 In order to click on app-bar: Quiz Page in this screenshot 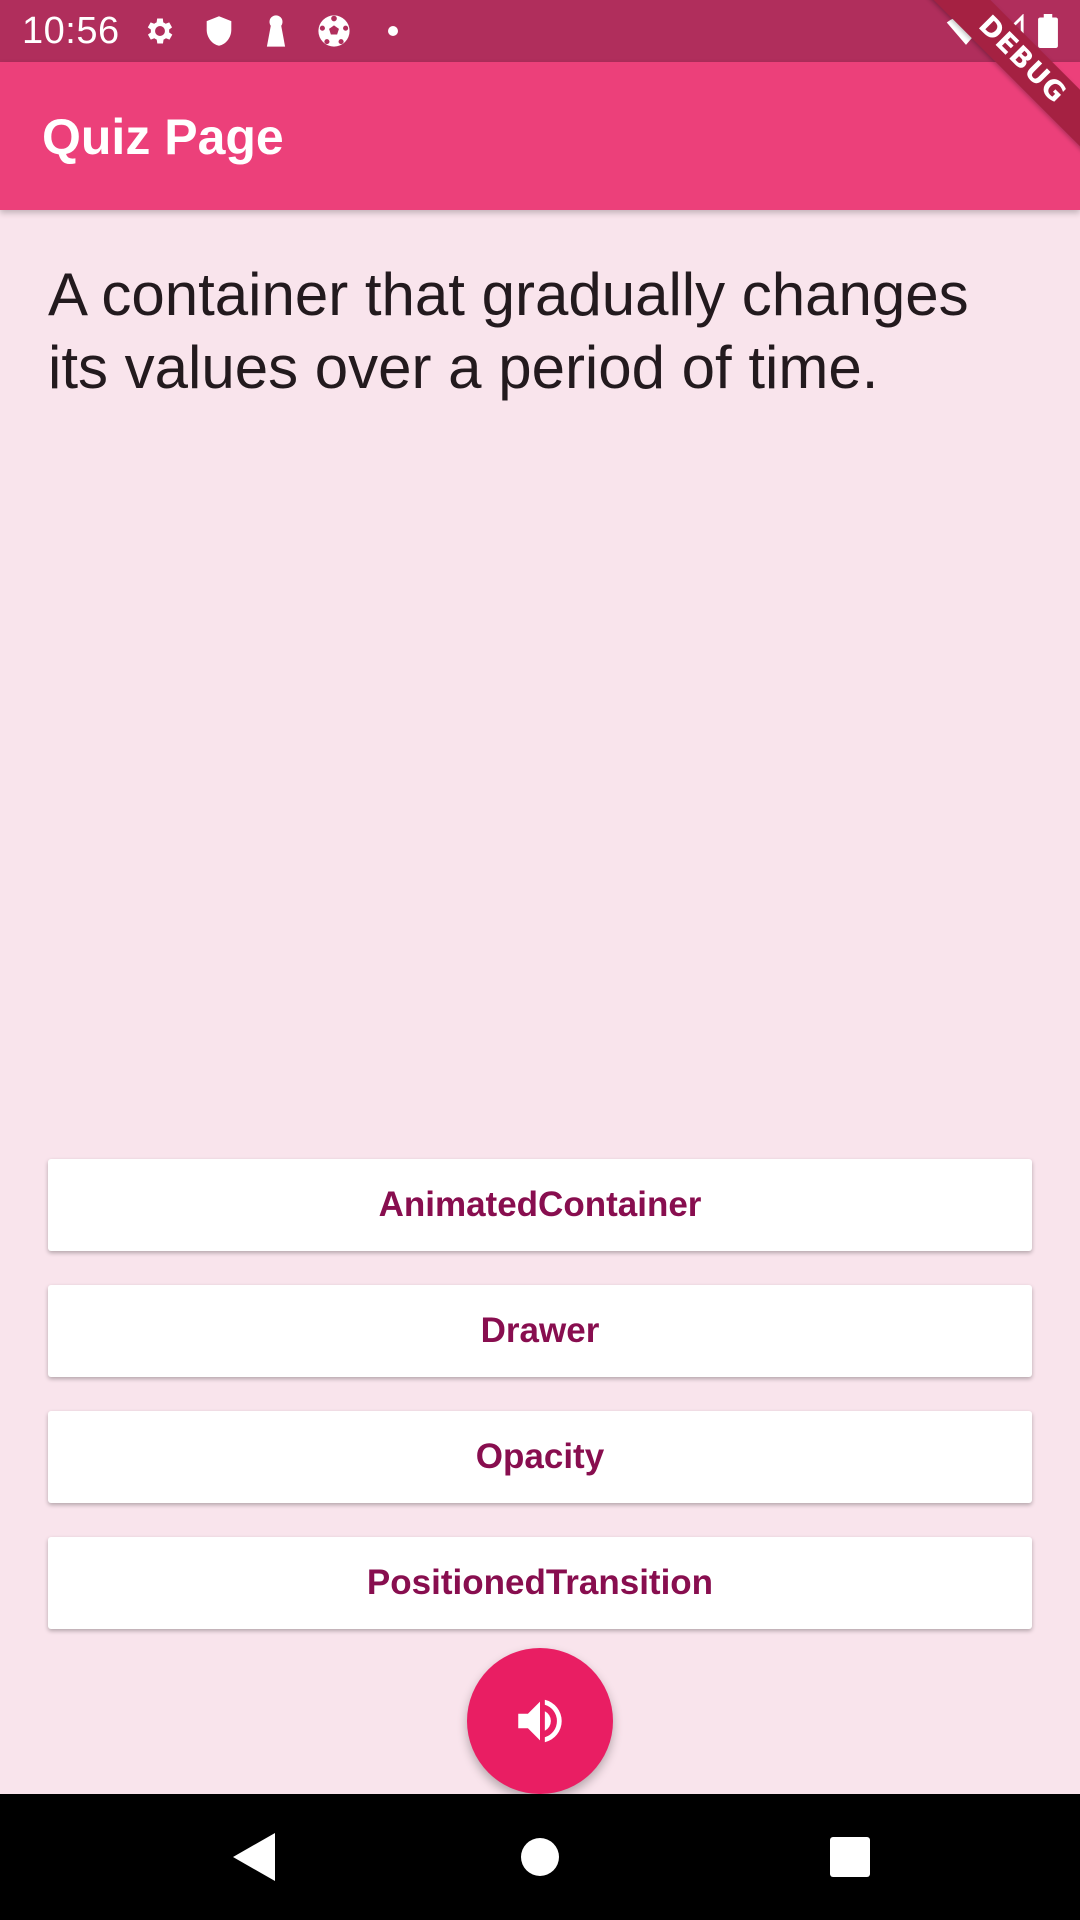, I will do `click(540, 136)`.